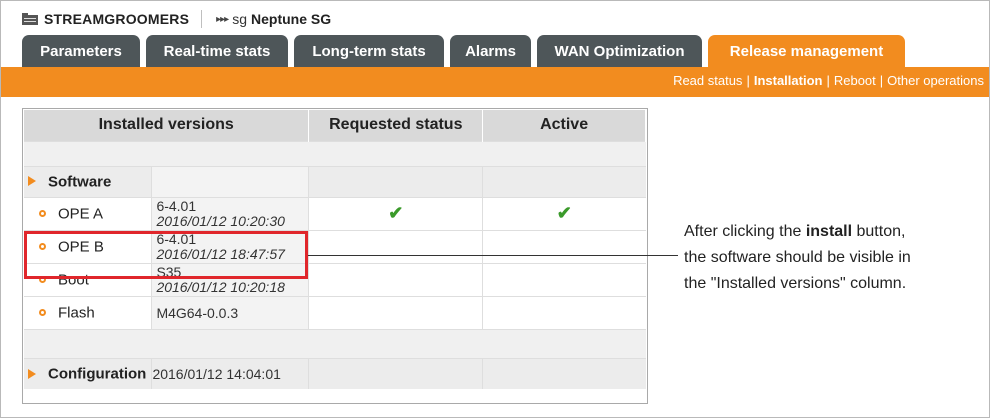  I want to click on breadcrumb-arrows-icon: ▸▸▸, so click(222, 19).